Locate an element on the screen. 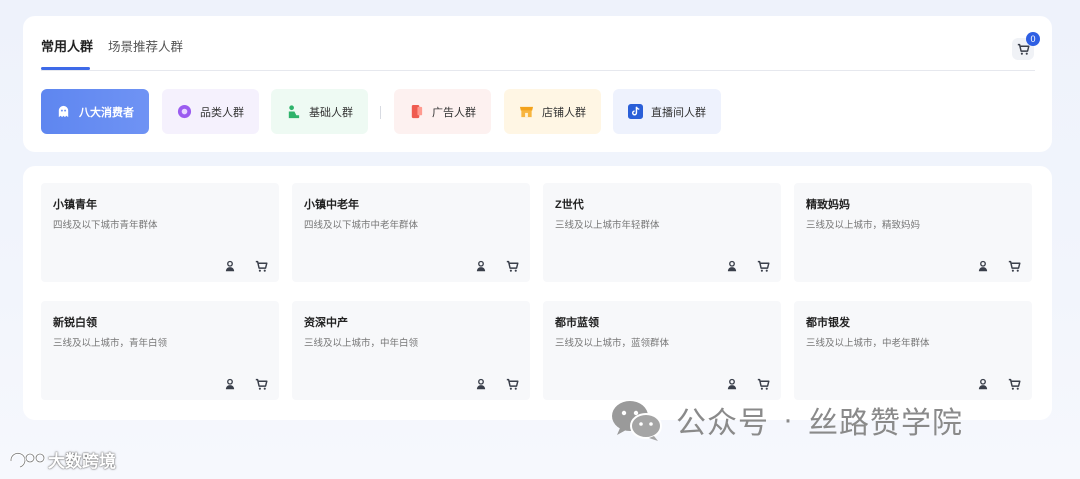 This screenshot has width=1080, height=479. crowd-card-desc: 三线及以上城市，蓝领群体 is located at coordinates (612, 343).